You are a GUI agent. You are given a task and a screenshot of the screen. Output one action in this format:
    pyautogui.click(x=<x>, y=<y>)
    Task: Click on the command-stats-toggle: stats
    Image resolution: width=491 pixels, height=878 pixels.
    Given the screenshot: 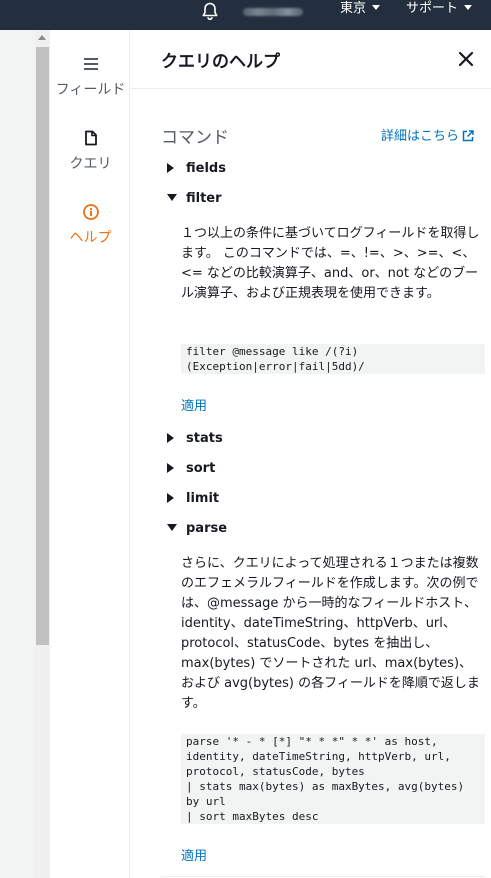 What is the action you would take?
    pyautogui.click(x=195, y=440)
    